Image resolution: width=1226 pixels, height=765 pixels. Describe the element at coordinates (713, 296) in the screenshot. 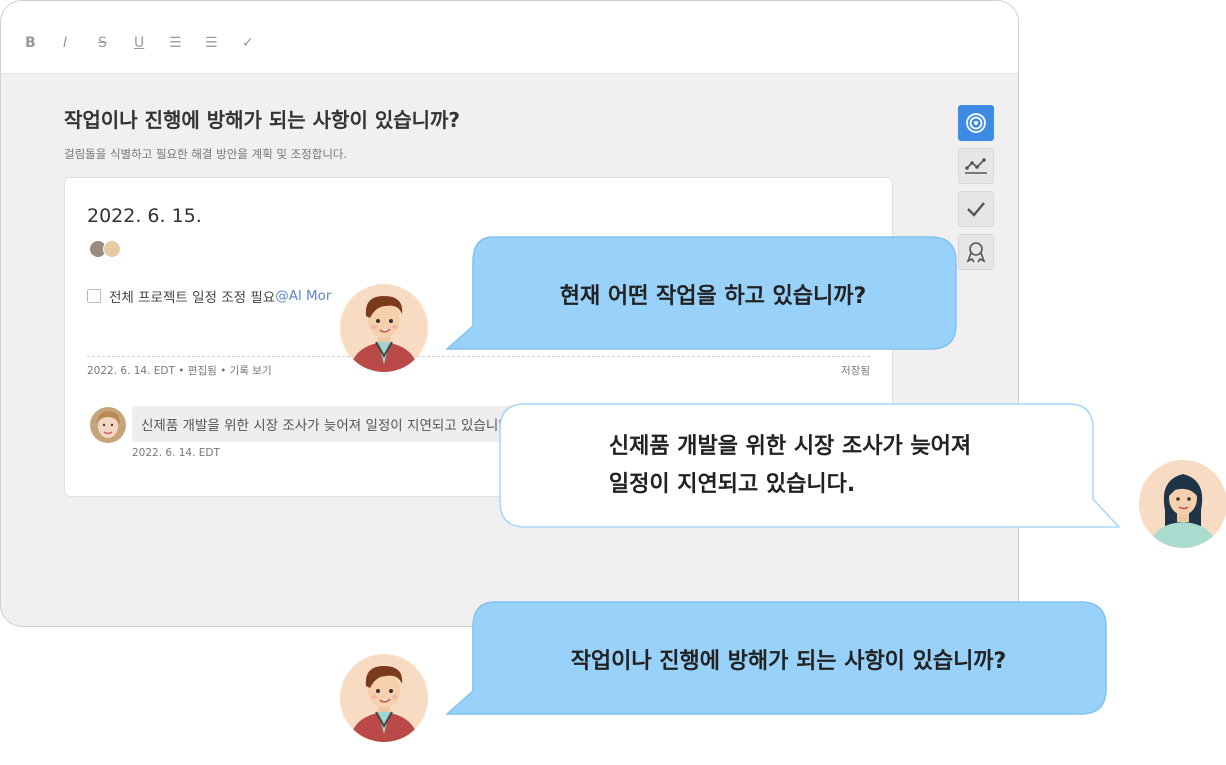

I see `bubble-text-1: 현재 어떤 작업을 하고 있습니까?` at that location.